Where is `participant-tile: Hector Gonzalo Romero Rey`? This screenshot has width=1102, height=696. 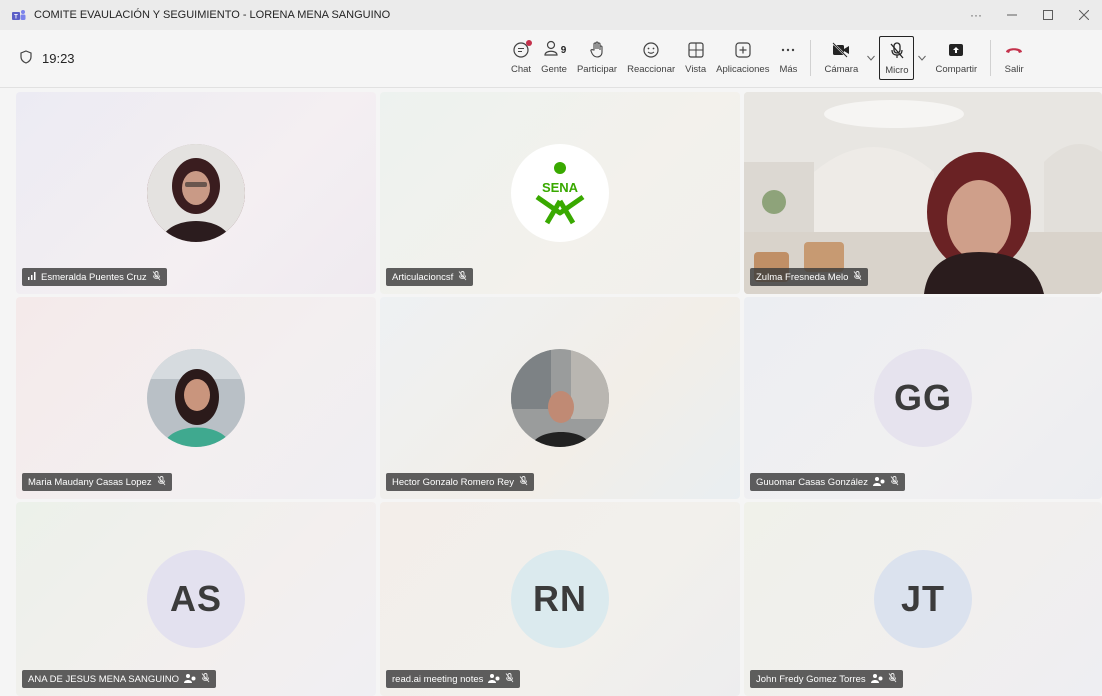
participant-tile: Hector Gonzalo Romero Rey is located at coordinates (560, 398).